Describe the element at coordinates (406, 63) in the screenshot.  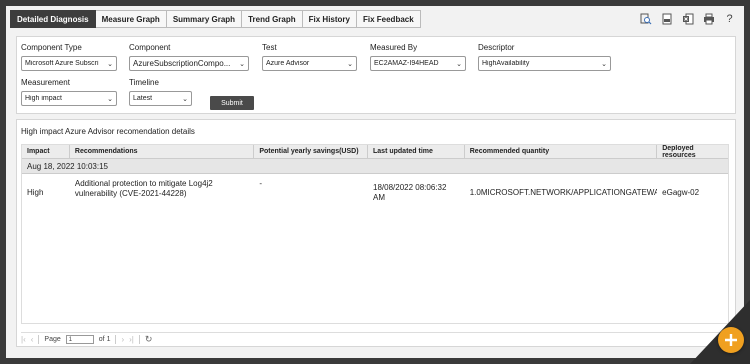
I see `measured-by-value: EC2AMAZ-I94HEAD` at that location.